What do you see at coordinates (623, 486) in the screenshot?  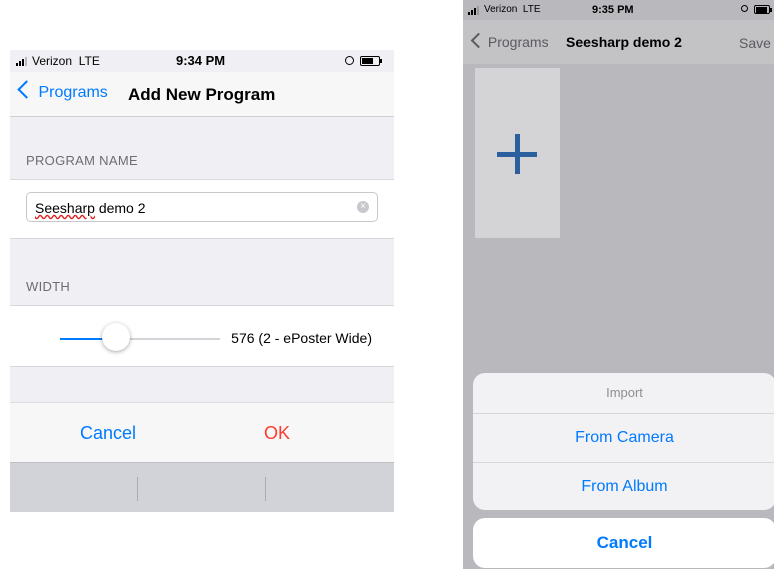 I see `from-album-option: From Album` at bounding box center [623, 486].